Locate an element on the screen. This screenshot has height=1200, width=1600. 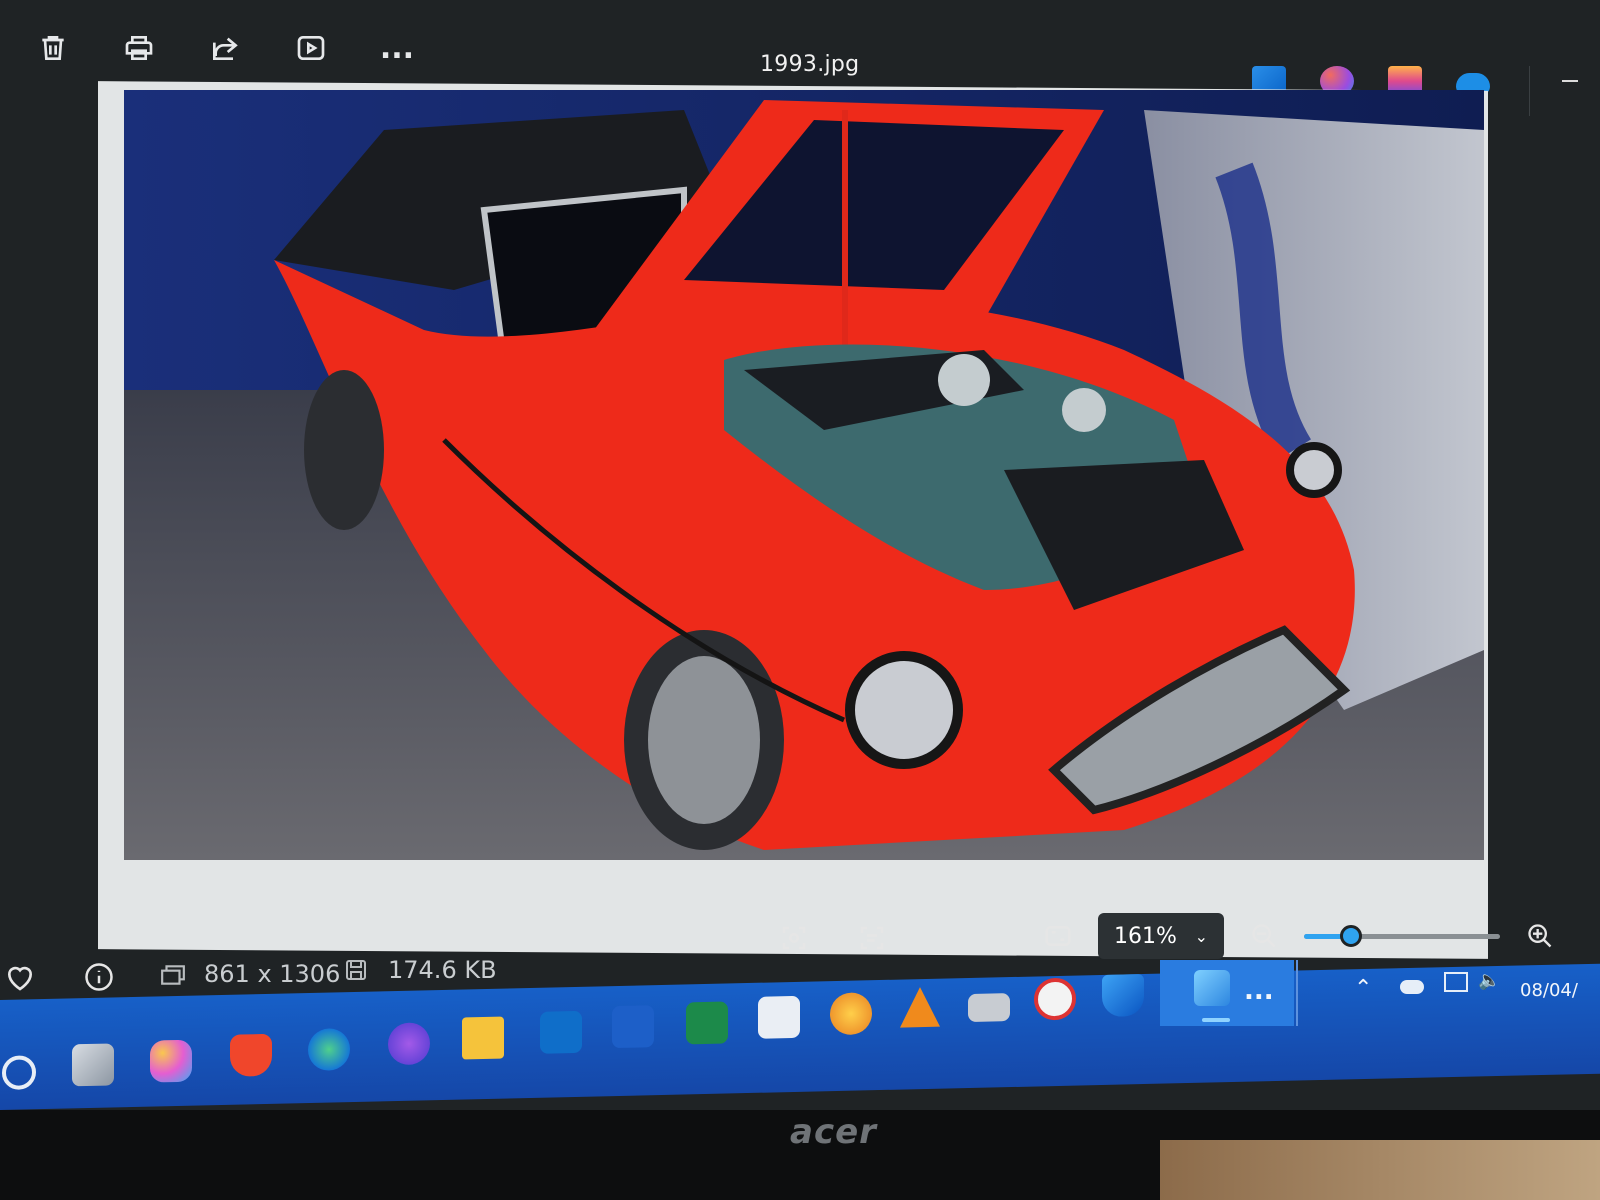
snipping-tool-icon is located at coordinates (779, 1017).